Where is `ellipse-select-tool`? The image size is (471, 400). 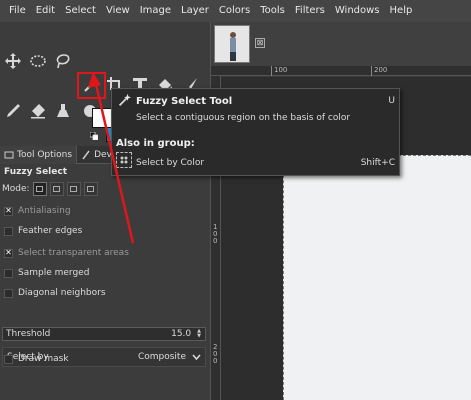 ellipse-select-tool is located at coordinates (38, 61).